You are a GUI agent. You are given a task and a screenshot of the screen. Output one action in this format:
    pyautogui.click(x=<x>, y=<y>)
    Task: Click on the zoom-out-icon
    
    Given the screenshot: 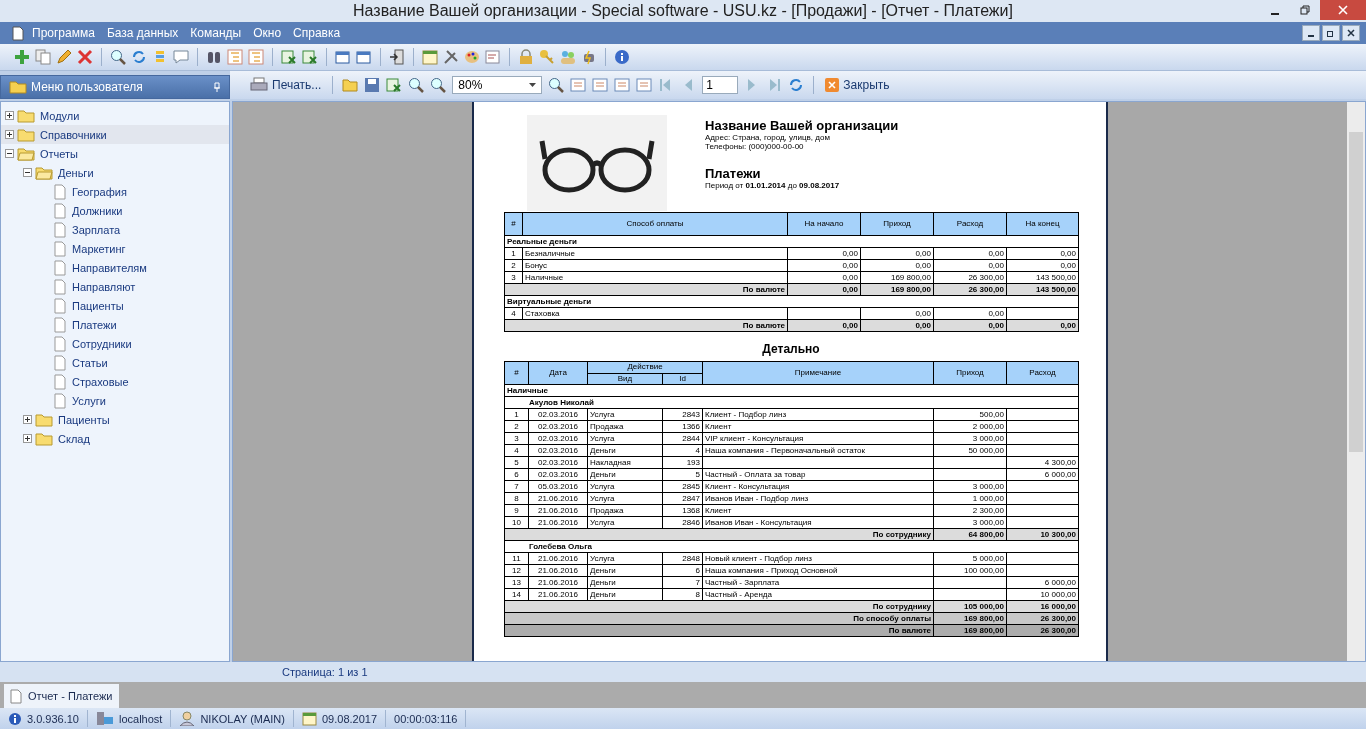 What is the action you would take?
    pyautogui.click(x=556, y=85)
    